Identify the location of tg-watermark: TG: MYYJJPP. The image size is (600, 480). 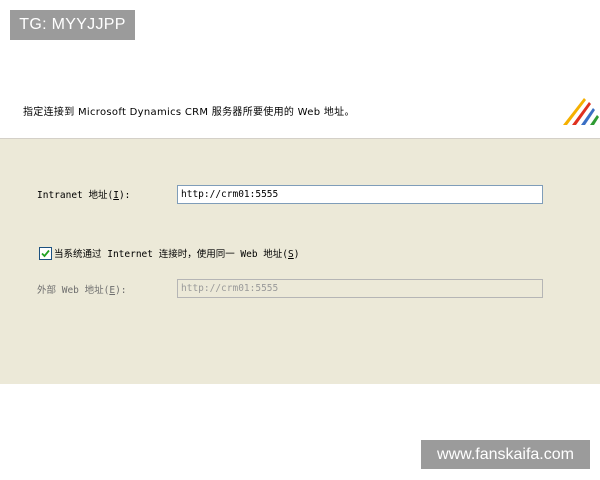
(72, 25).